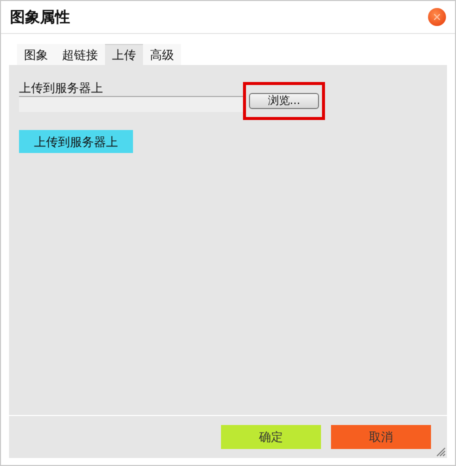 This screenshot has height=466, width=456. Describe the element at coordinates (124, 54) in the screenshot. I see `tab: 上传` at that location.